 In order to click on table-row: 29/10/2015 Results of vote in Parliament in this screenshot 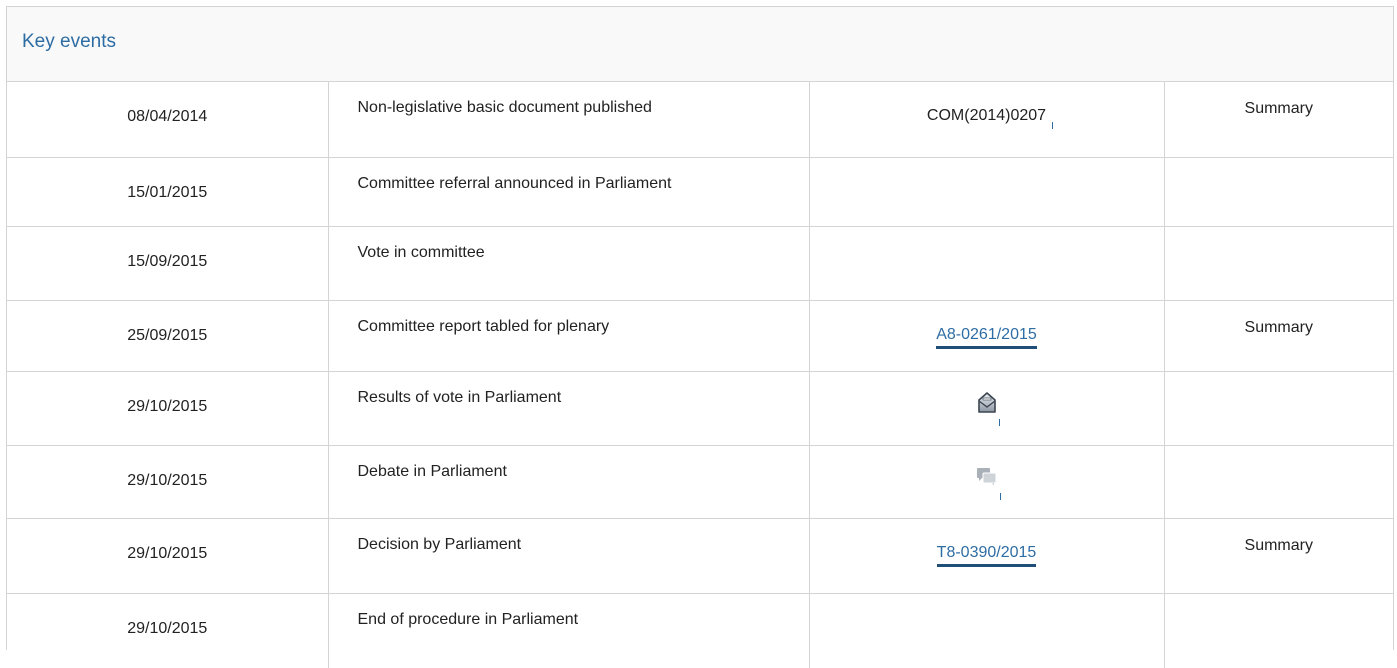, I will do `click(700, 408)`.